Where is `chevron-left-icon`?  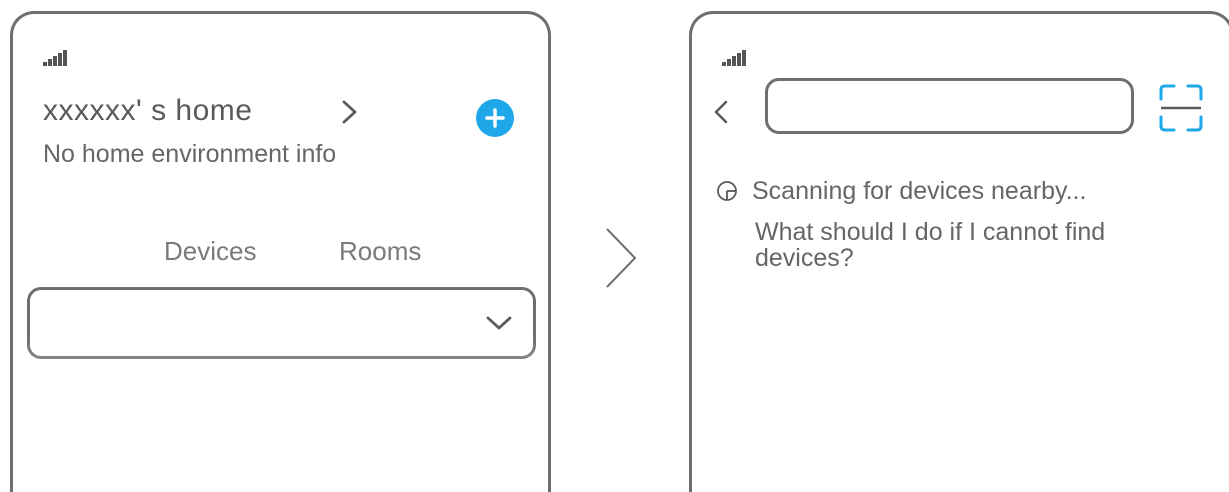 chevron-left-icon is located at coordinates (721, 112).